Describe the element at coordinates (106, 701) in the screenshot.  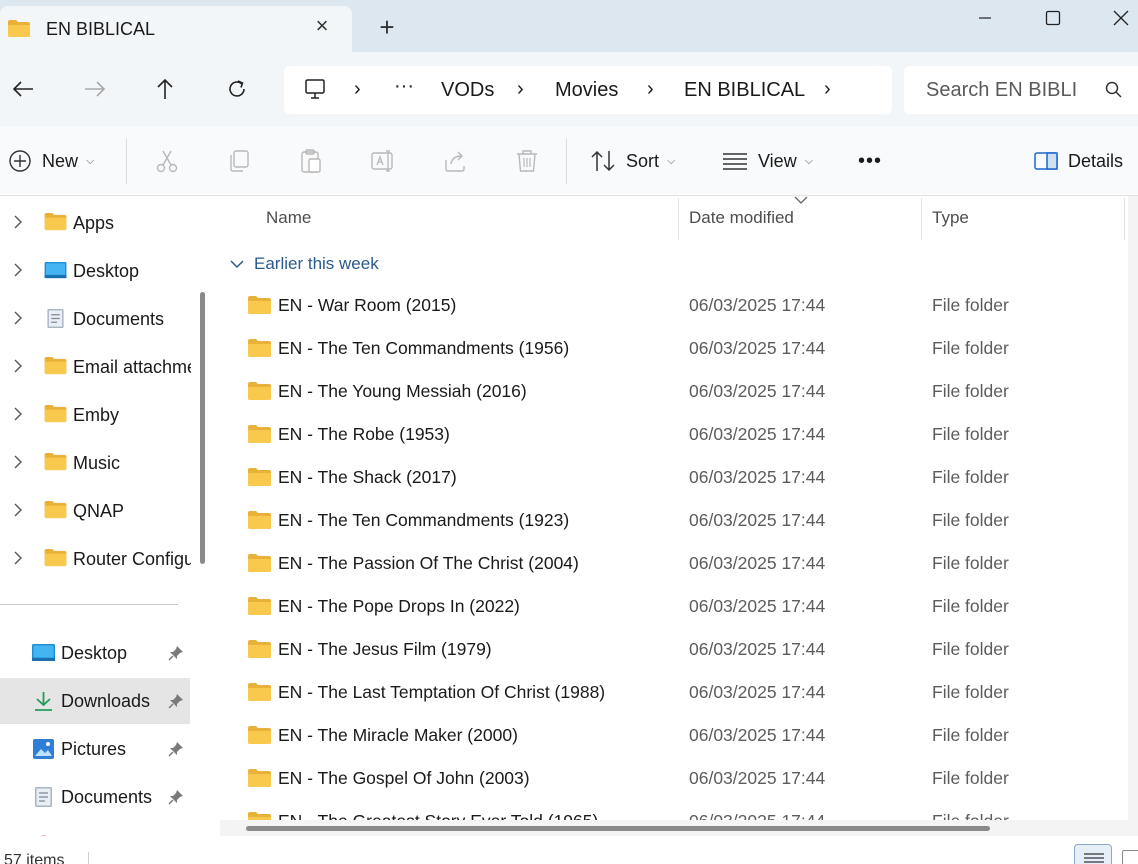
I see `quick-access-label: Downloads` at that location.